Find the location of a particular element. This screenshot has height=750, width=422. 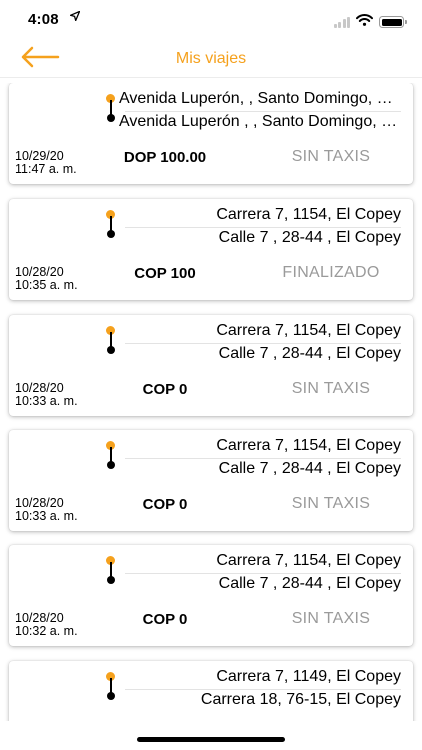

trip-time: 10:35 a. m. is located at coordinates (46, 285).